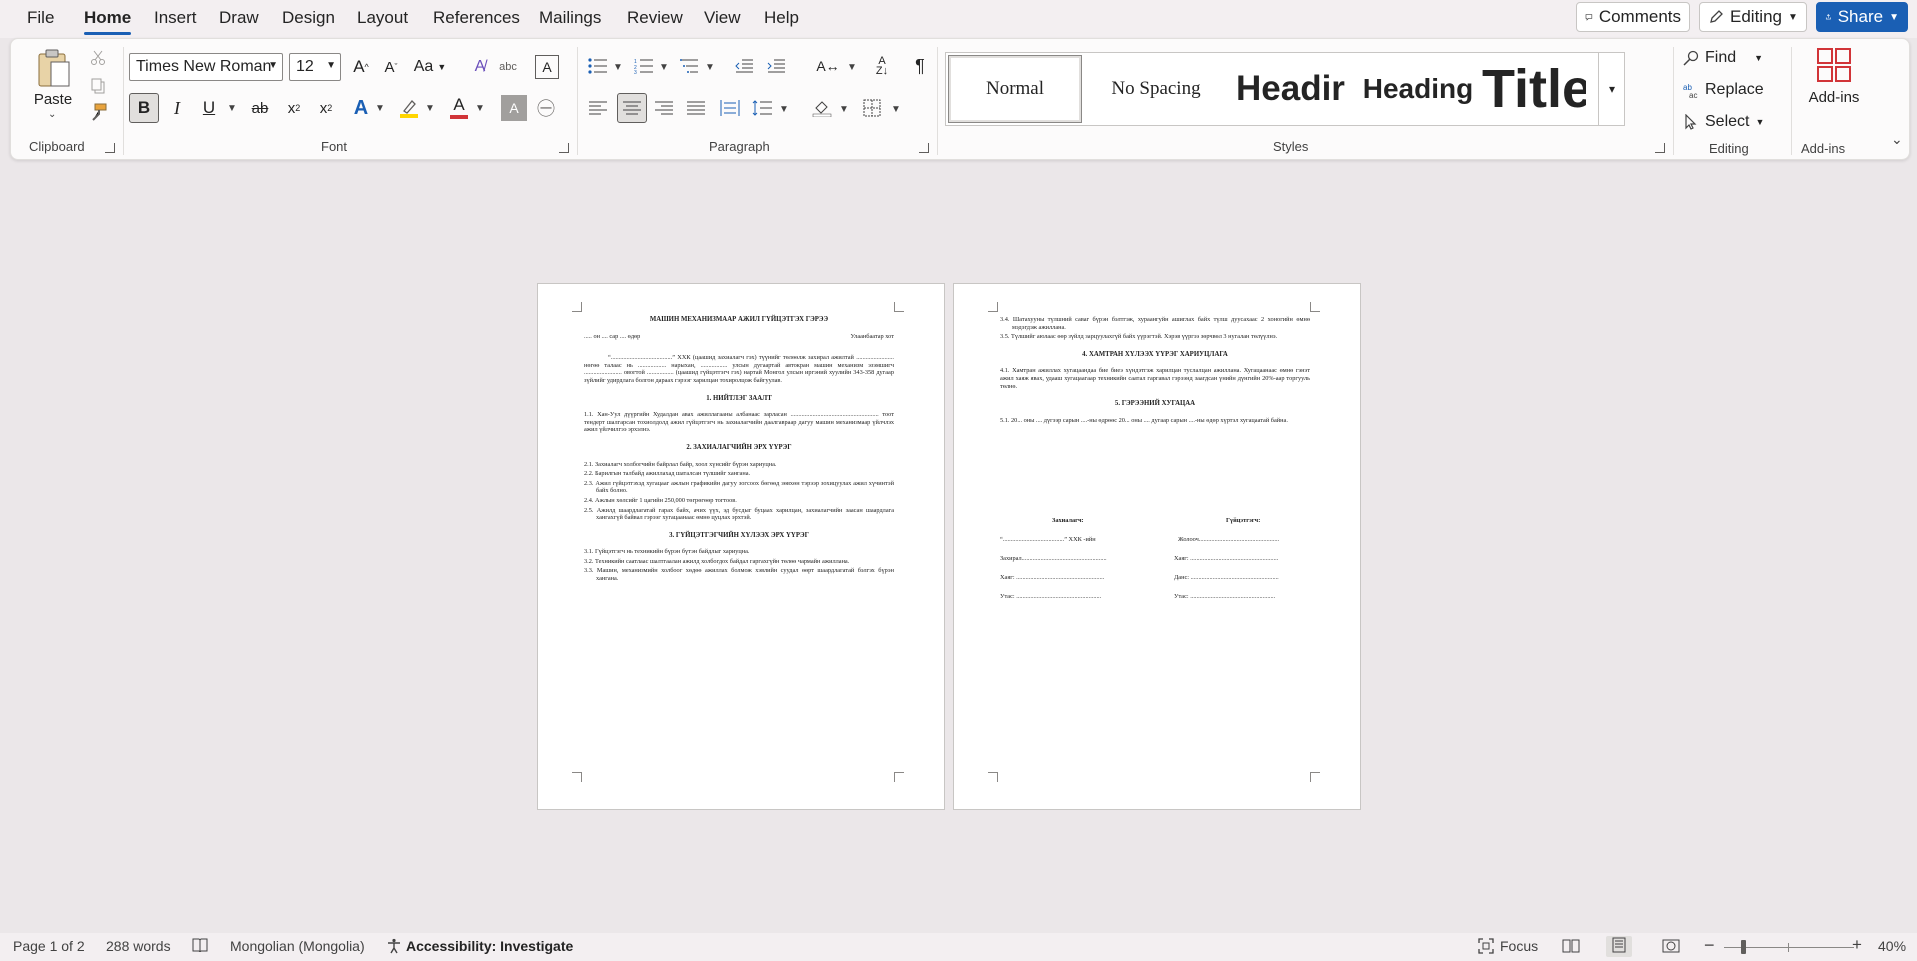 The image size is (1917, 961). What do you see at coordinates (570, 18) in the screenshot?
I see `menu-mailings: Mailings` at bounding box center [570, 18].